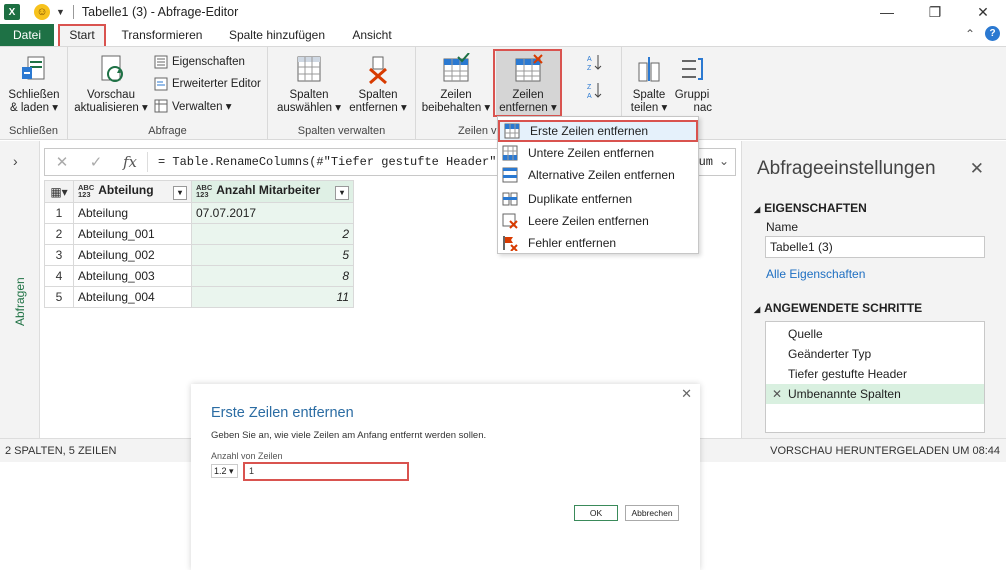 The image size is (1006, 570). What do you see at coordinates (272, 276) in the screenshot?
I see `table-cell: 8` at bounding box center [272, 276].